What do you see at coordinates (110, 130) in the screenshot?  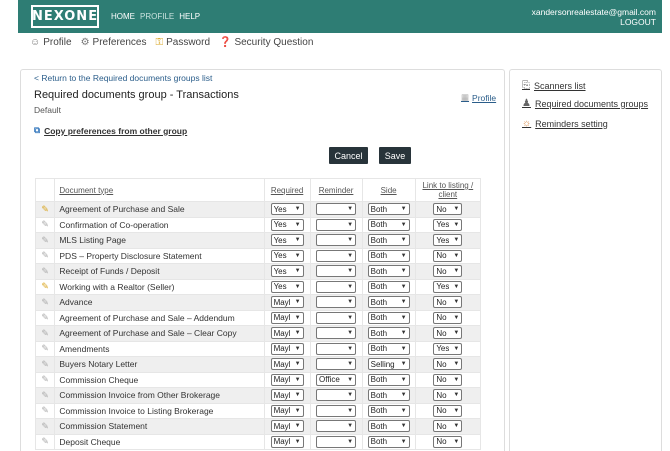 I see `copy-preferences-link: ⧉ Copy preferences from other group` at bounding box center [110, 130].